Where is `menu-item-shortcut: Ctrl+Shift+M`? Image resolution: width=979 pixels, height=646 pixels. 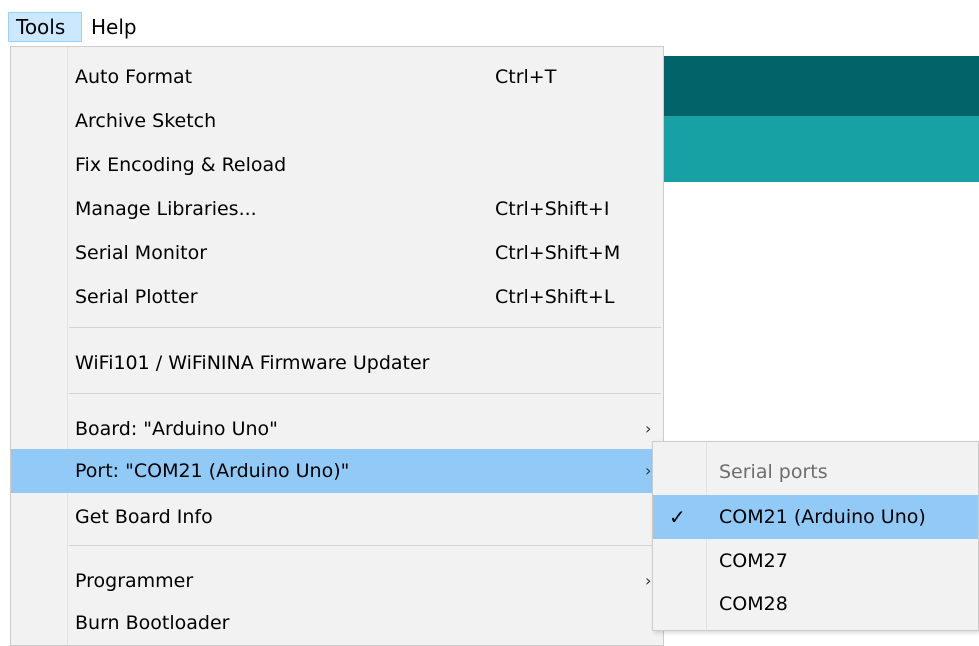 menu-item-shortcut: Ctrl+Shift+M is located at coordinates (558, 253).